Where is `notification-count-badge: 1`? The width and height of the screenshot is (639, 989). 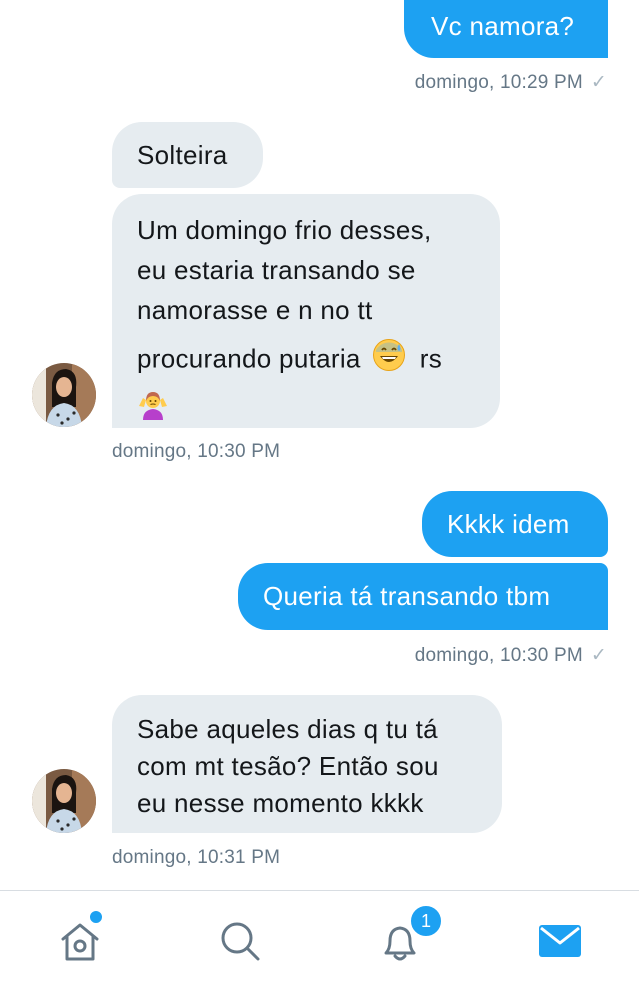 notification-count-badge: 1 is located at coordinates (426, 921).